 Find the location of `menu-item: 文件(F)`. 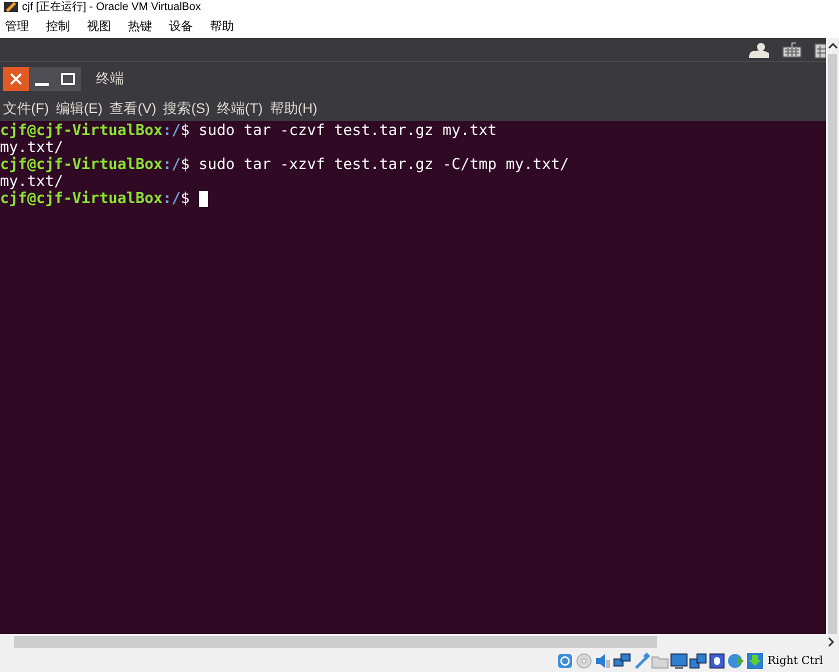

menu-item: 文件(F) is located at coordinates (26, 108).